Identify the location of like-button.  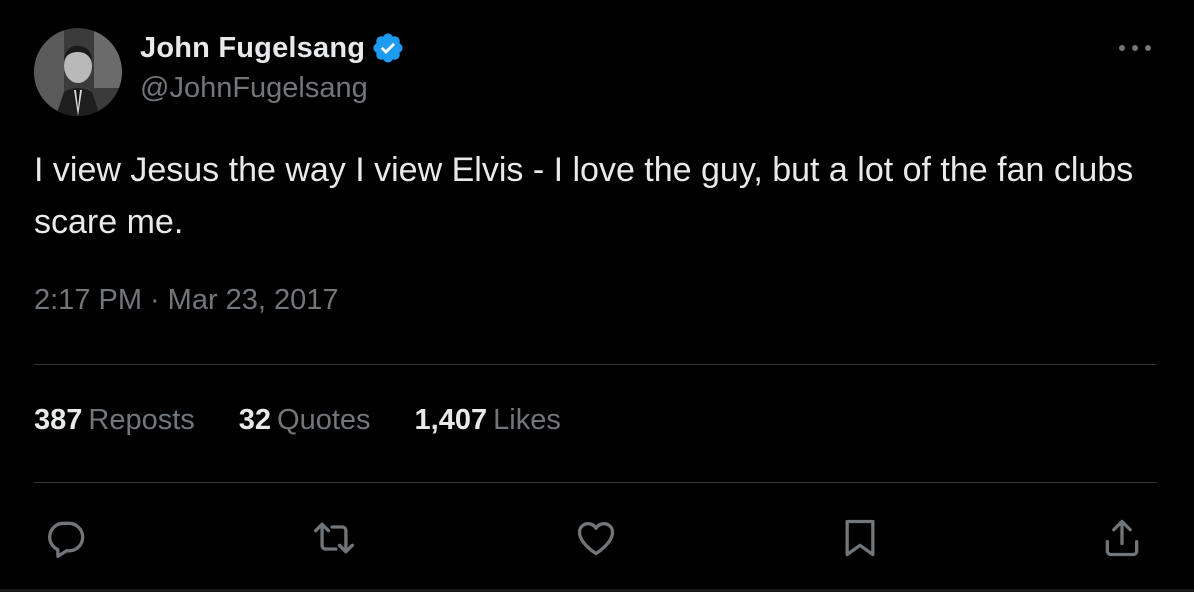
(596, 538).